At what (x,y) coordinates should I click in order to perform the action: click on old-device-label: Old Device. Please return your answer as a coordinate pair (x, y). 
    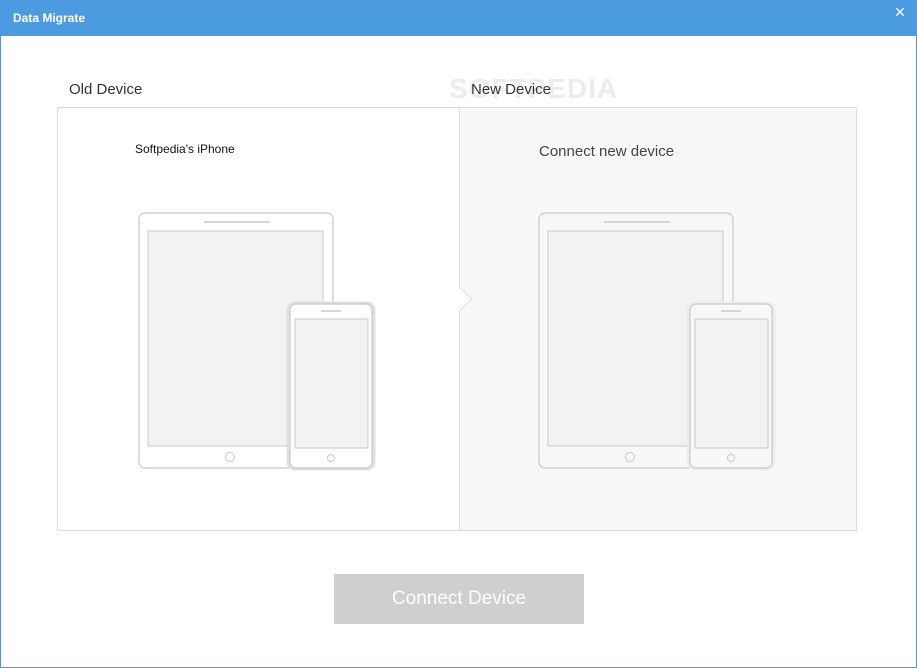
    Looking at the image, I should click on (106, 89).